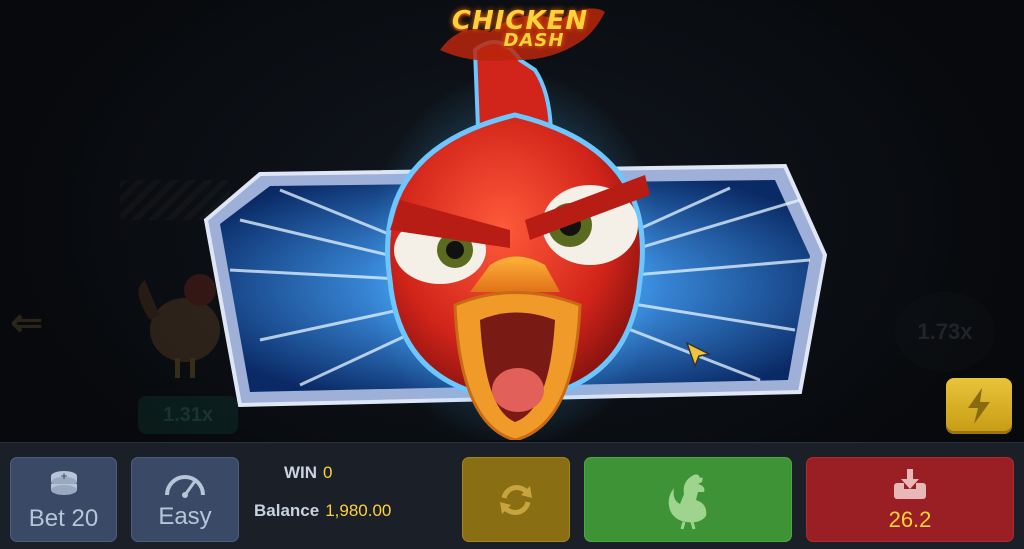  Describe the element at coordinates (301, 472) in the screenshot. I see `win-label: WIN` at that location.